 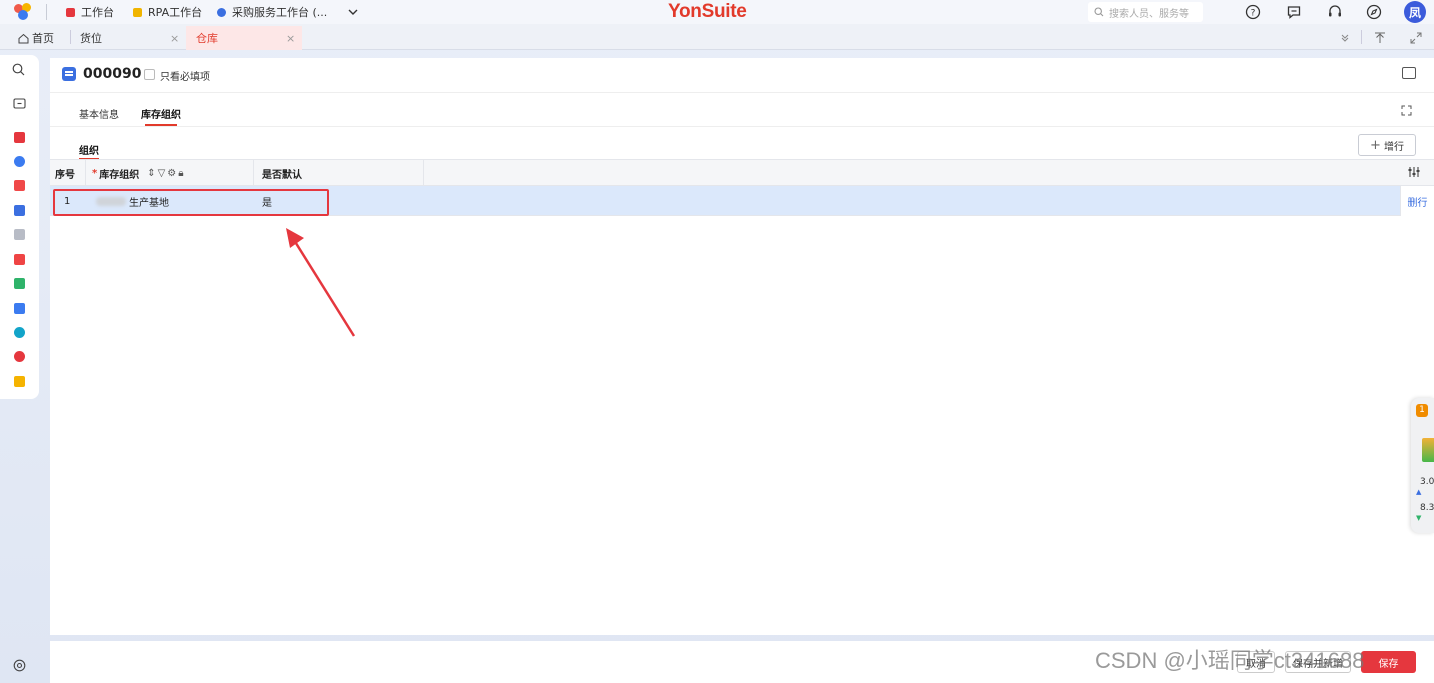 What do you see at coordinates (1393, 147) in the screenshot?
I see `add-row-label: 增行` at bounding box center [1393, 147].